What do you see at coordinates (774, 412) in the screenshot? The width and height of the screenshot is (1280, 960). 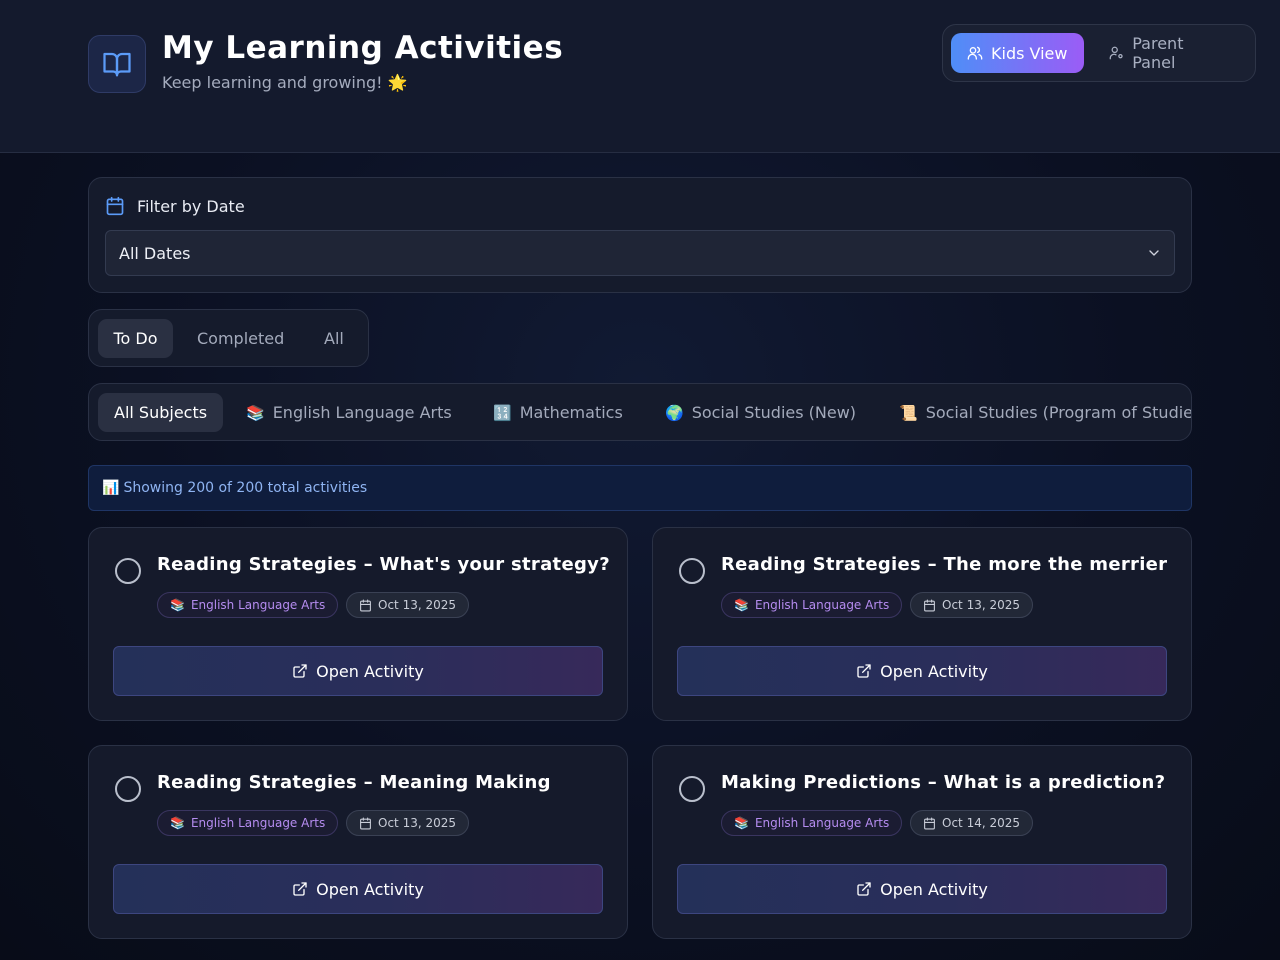 I see `subject-tab-label: Social Studies (New)` at bounding box center [774, 412].